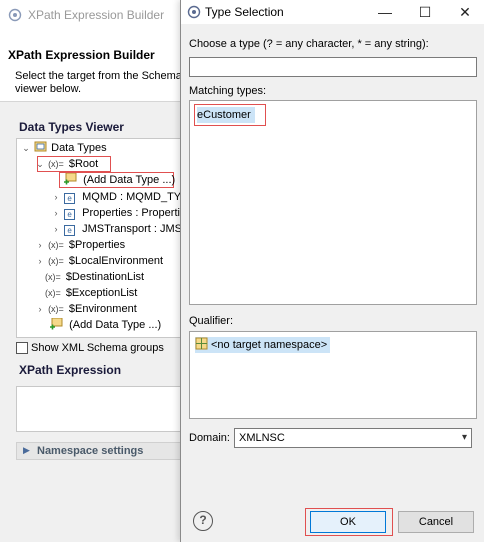 Image resolution: width=484 pixels, height=542 pixels. I want to click on tree-node-data-types: ⌄ Data Types, so click(64, 148).